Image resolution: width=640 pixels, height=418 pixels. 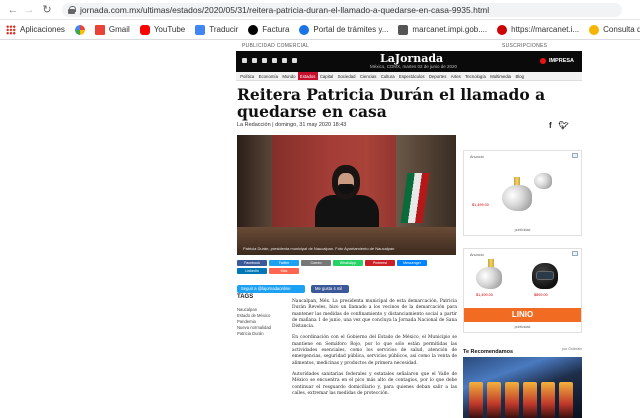 I want to click on apps-grid-icon, so click(x=11, y=29).